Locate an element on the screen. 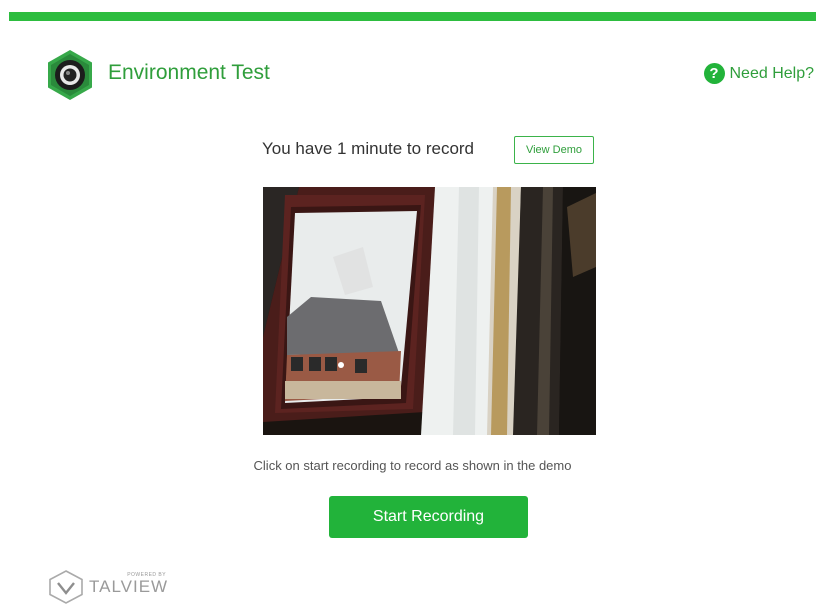  app-title: Environment Test is located at coordinates (189, 72).